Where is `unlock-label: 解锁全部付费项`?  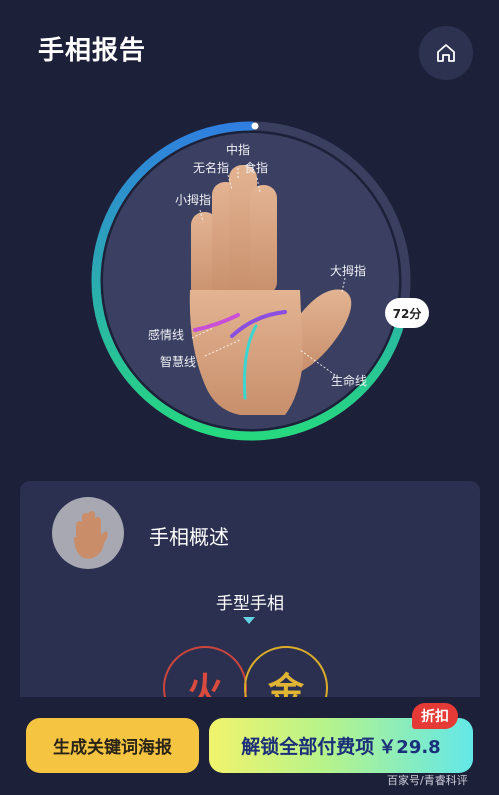
unlock-label: 解锁全部付费项 is located at coordinates (308, 747).